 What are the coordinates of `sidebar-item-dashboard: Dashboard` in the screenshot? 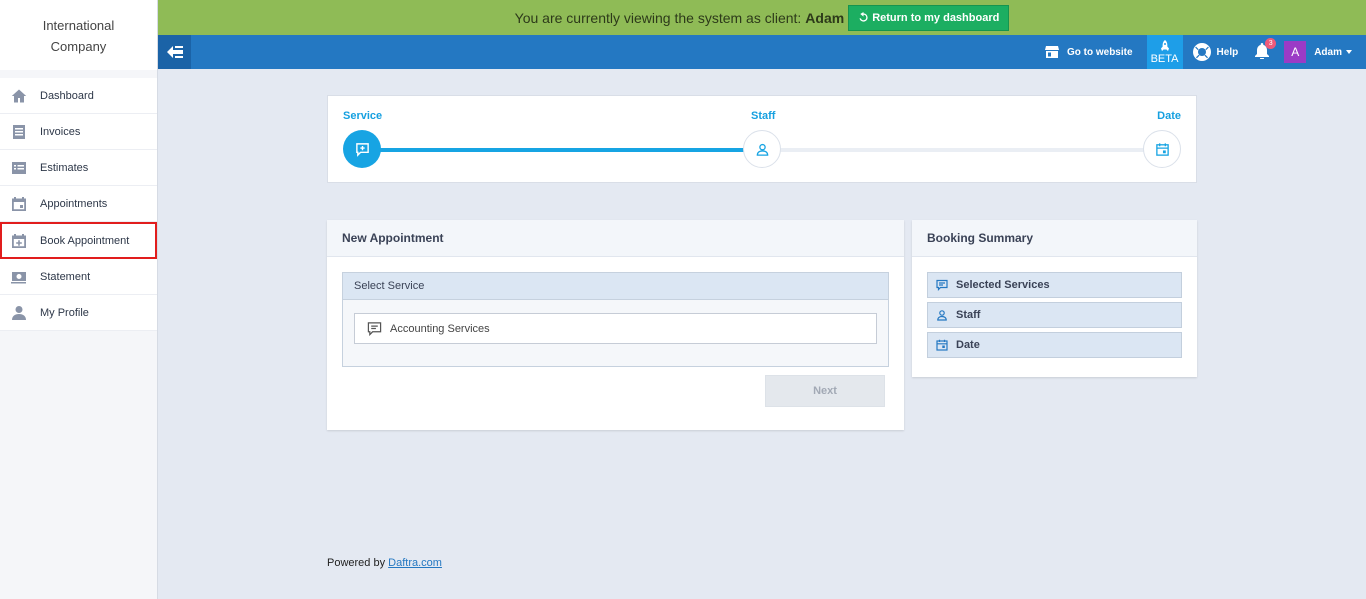 It's located at (78, 96).